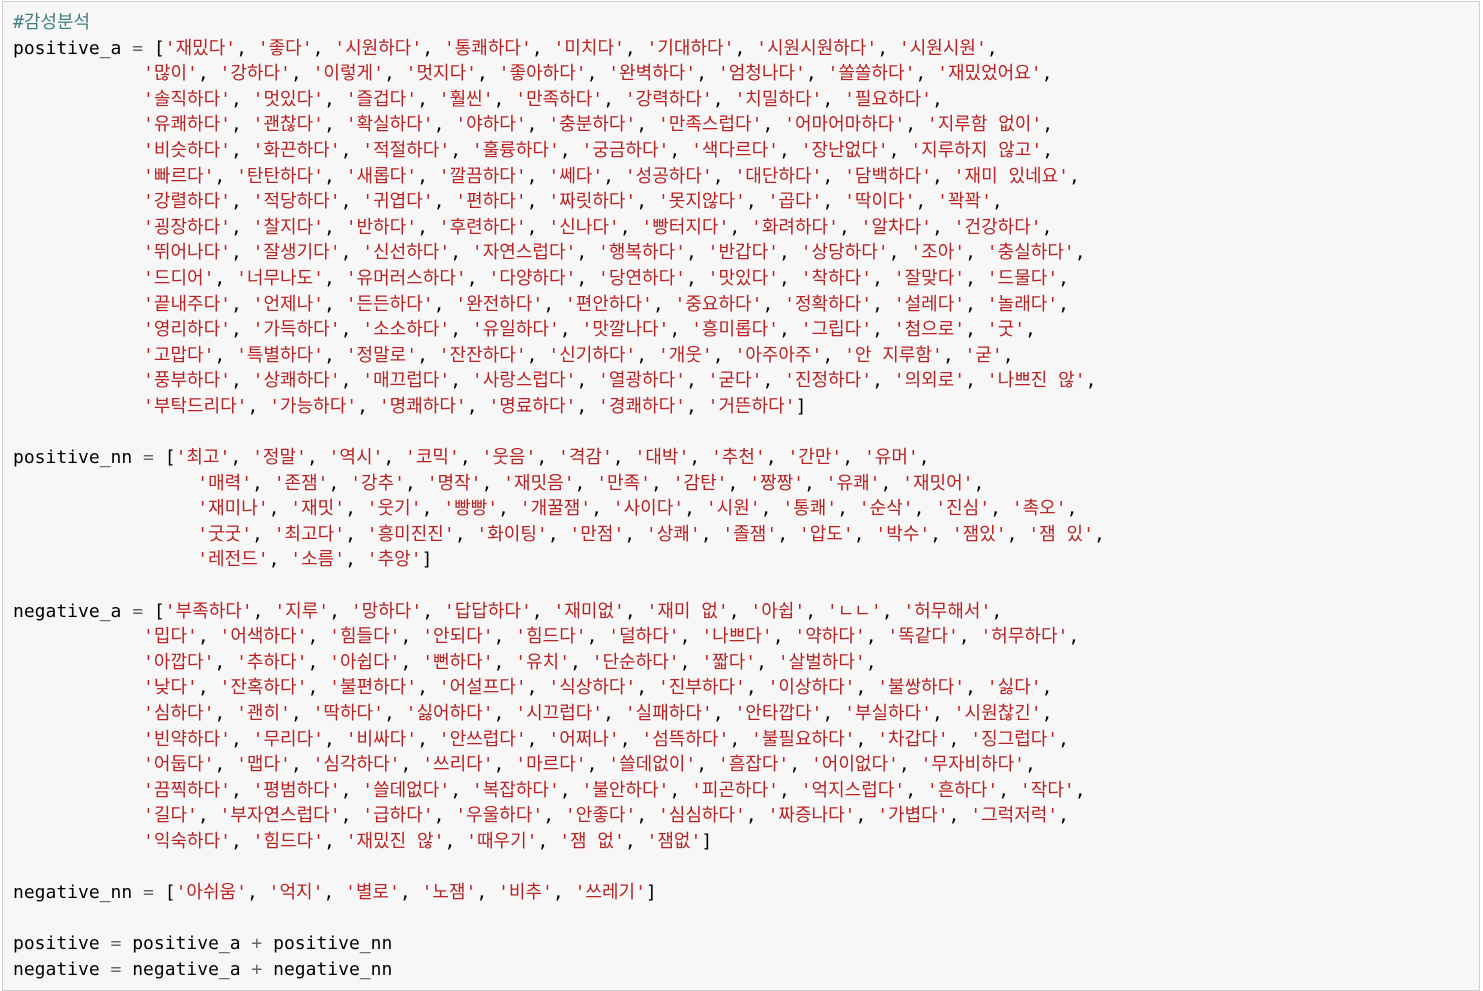  I want to click on string-literal: '뻔하다', so click(458, 662).